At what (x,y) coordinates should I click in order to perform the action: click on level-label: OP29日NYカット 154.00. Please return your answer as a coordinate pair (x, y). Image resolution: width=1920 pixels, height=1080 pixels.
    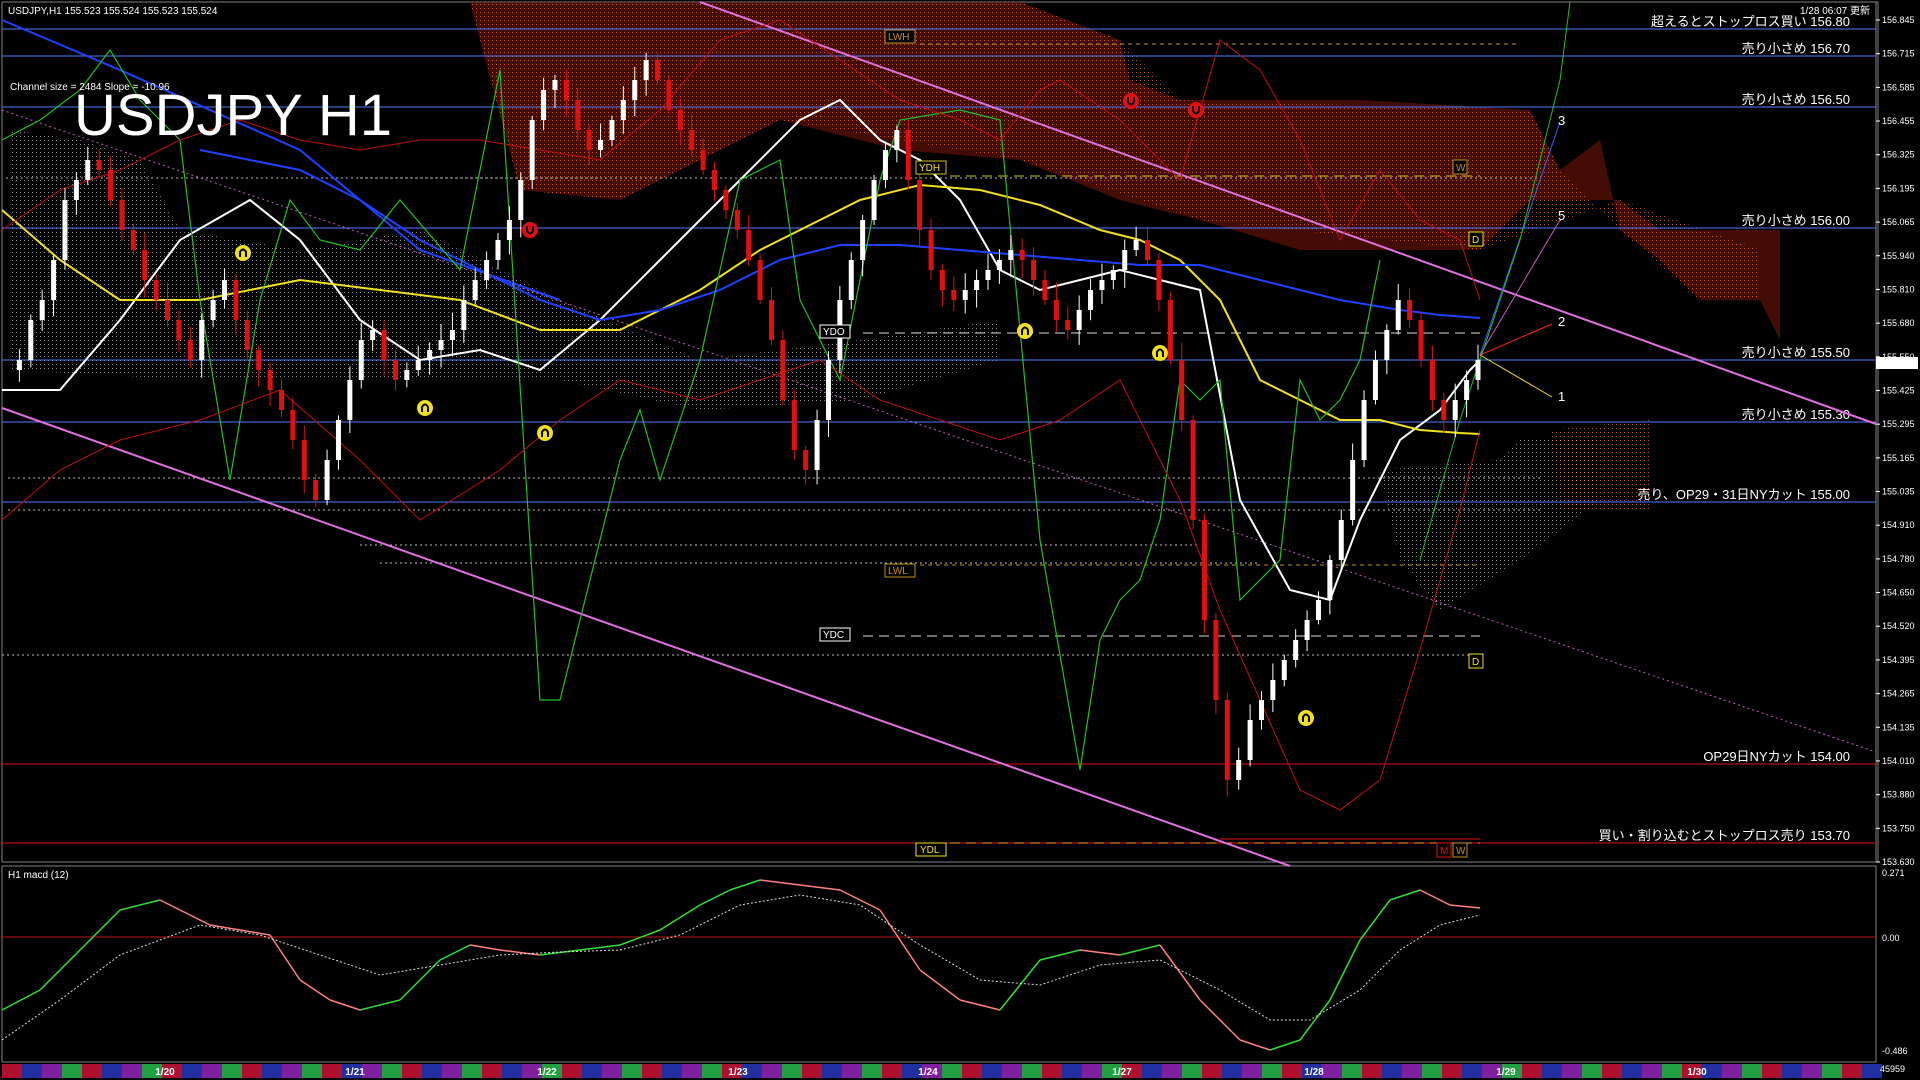
    Looking at the image, I should click on (1776, 756).